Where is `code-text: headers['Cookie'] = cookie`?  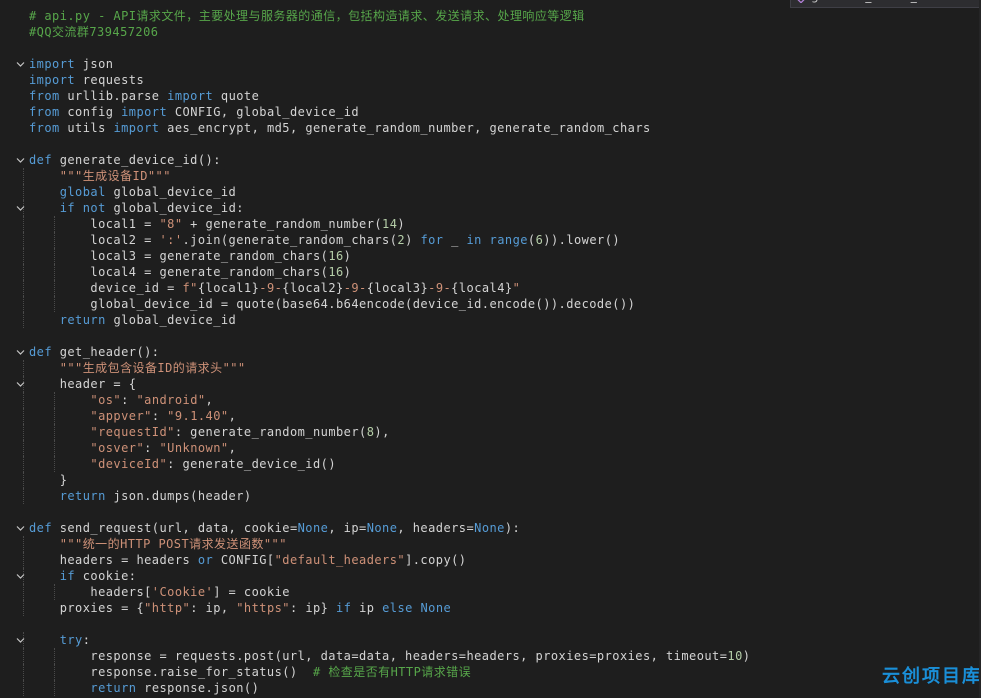
code-text: headers['Cookie'] = cookie is located at coordinates (159, 592).